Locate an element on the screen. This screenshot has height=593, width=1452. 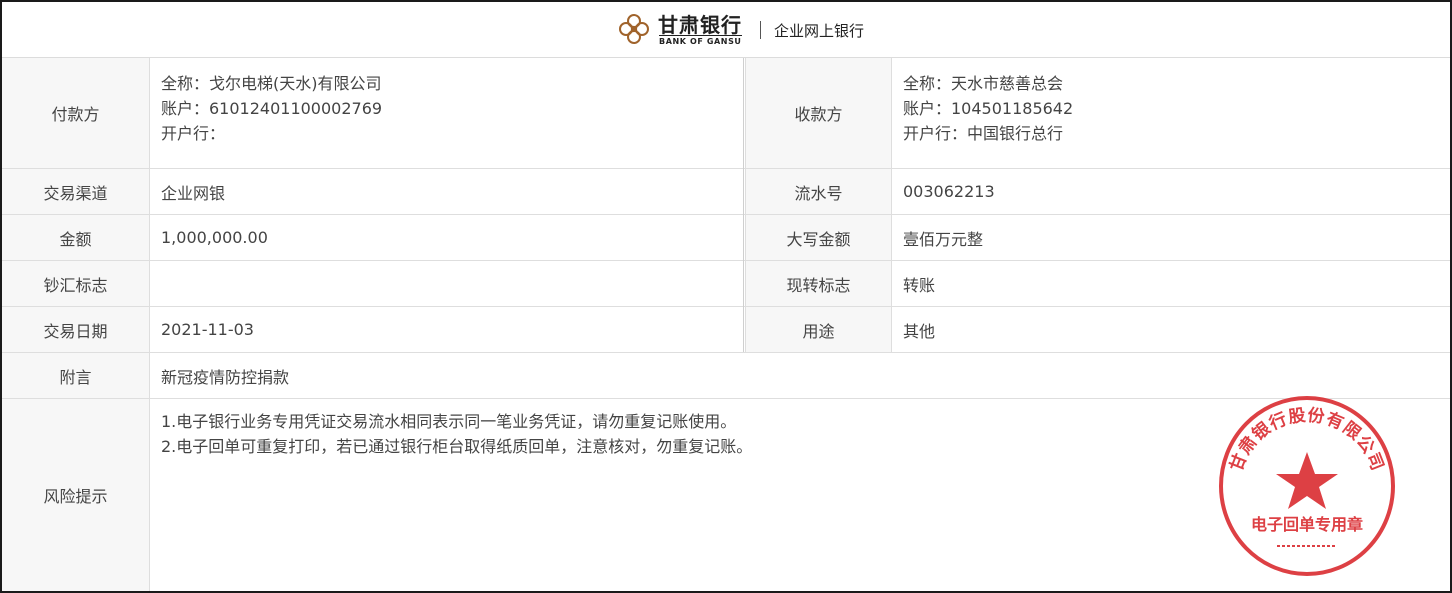
memo-value: 新冠疫情防控捐款 is located at coordinates (800, 375).